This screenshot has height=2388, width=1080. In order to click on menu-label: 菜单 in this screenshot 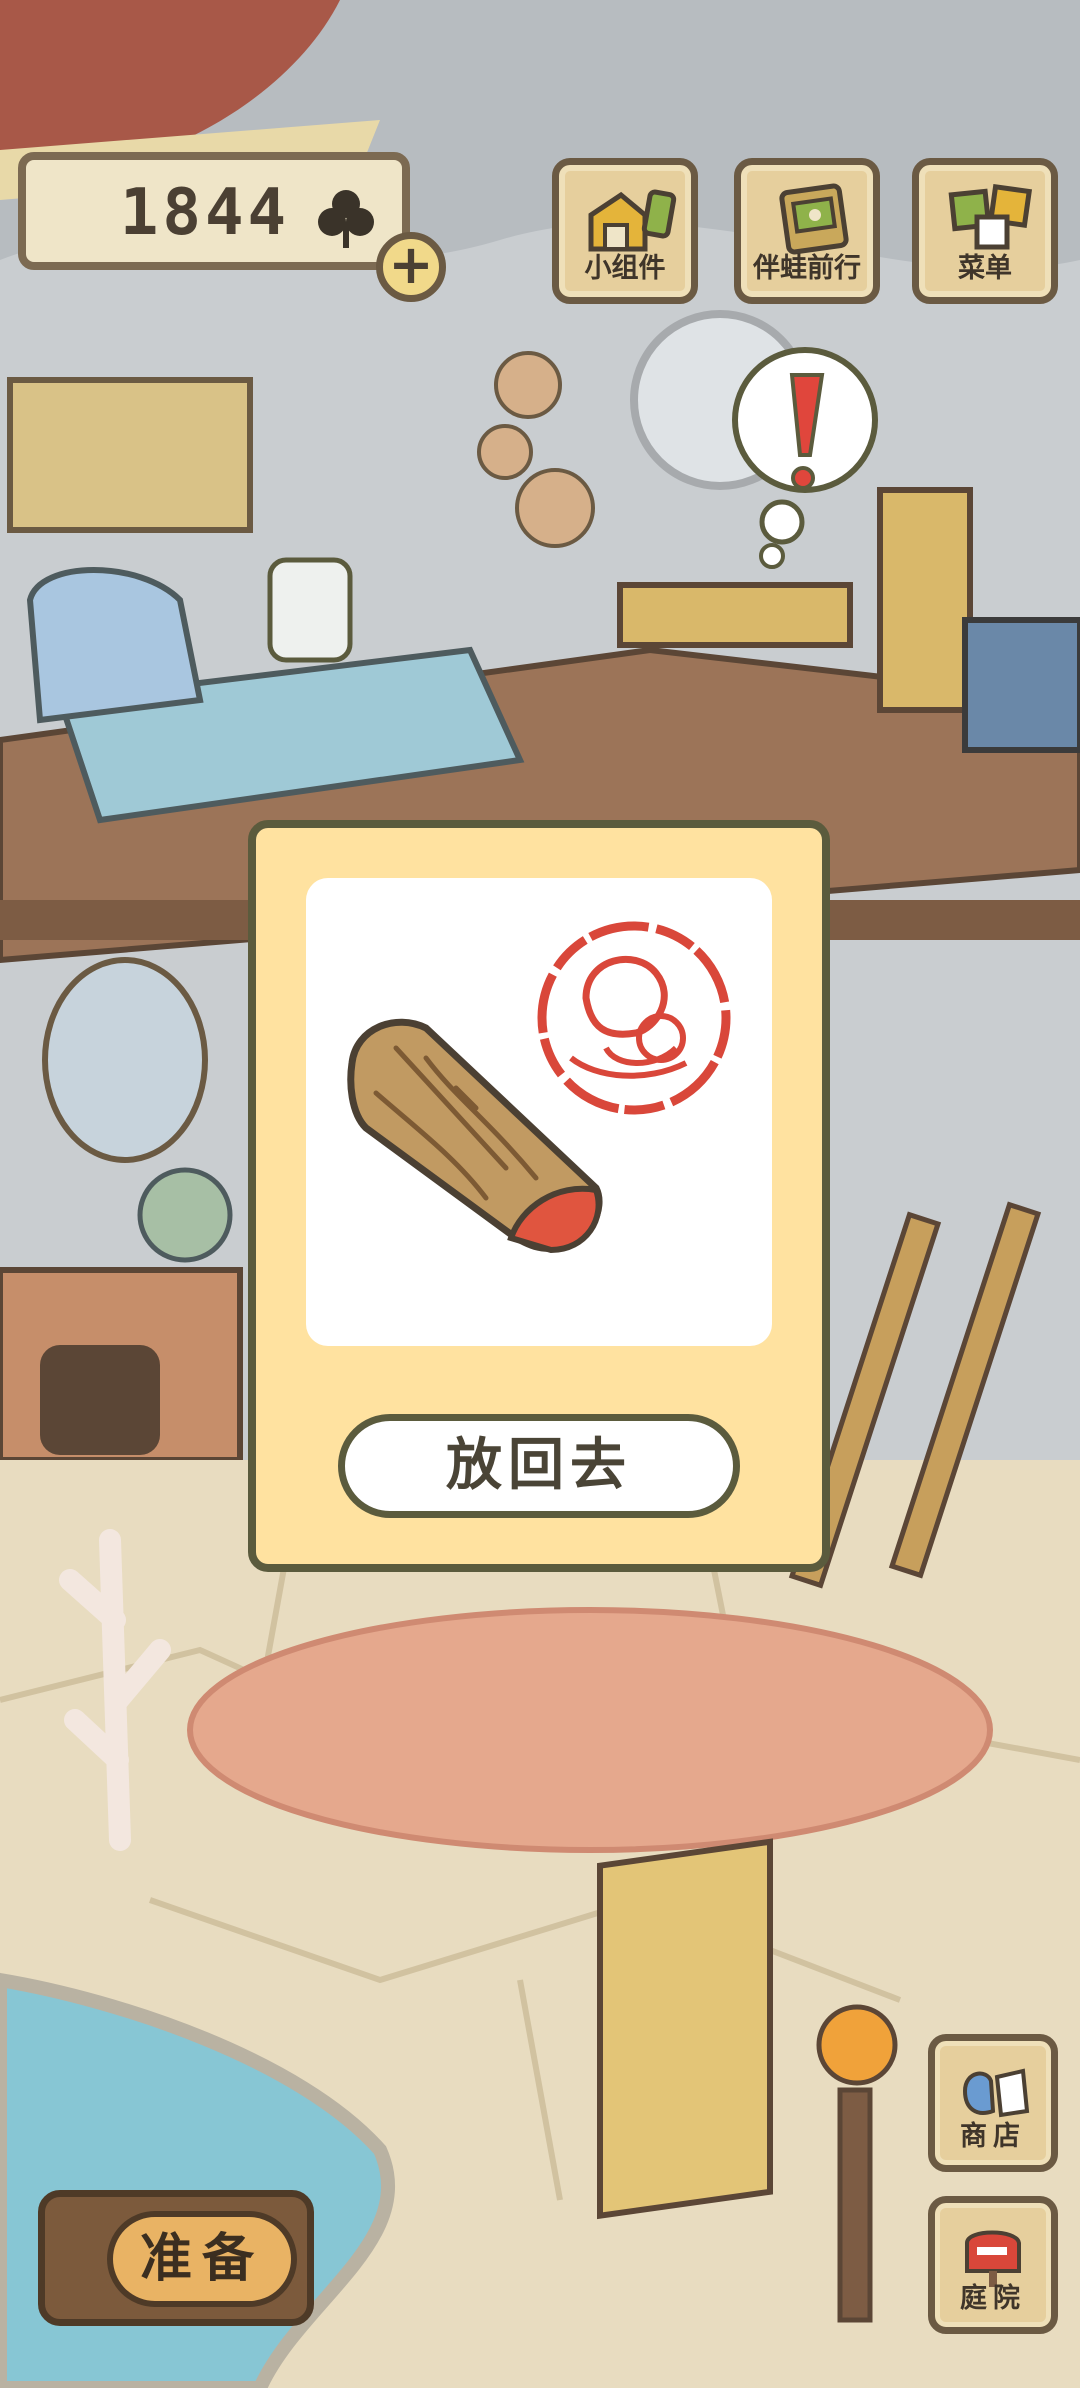, I will do `click(985, 268)`.